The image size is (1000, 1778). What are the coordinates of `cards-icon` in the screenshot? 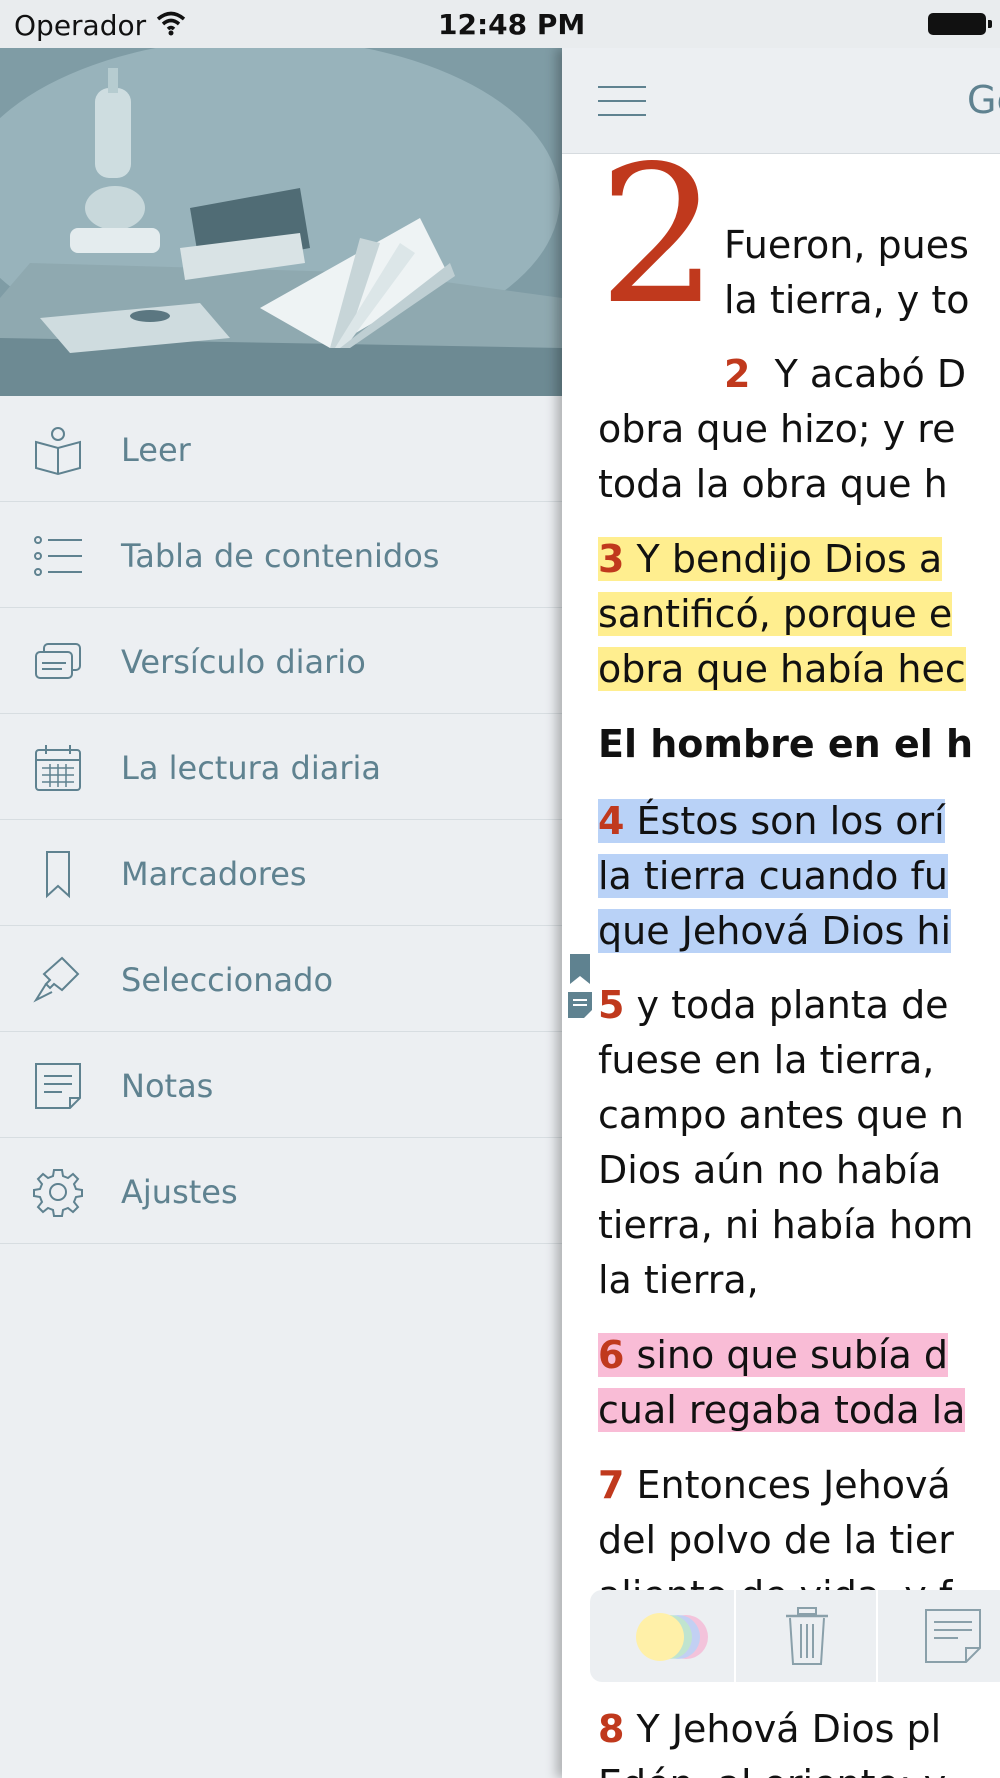 It's located at (58, 661).